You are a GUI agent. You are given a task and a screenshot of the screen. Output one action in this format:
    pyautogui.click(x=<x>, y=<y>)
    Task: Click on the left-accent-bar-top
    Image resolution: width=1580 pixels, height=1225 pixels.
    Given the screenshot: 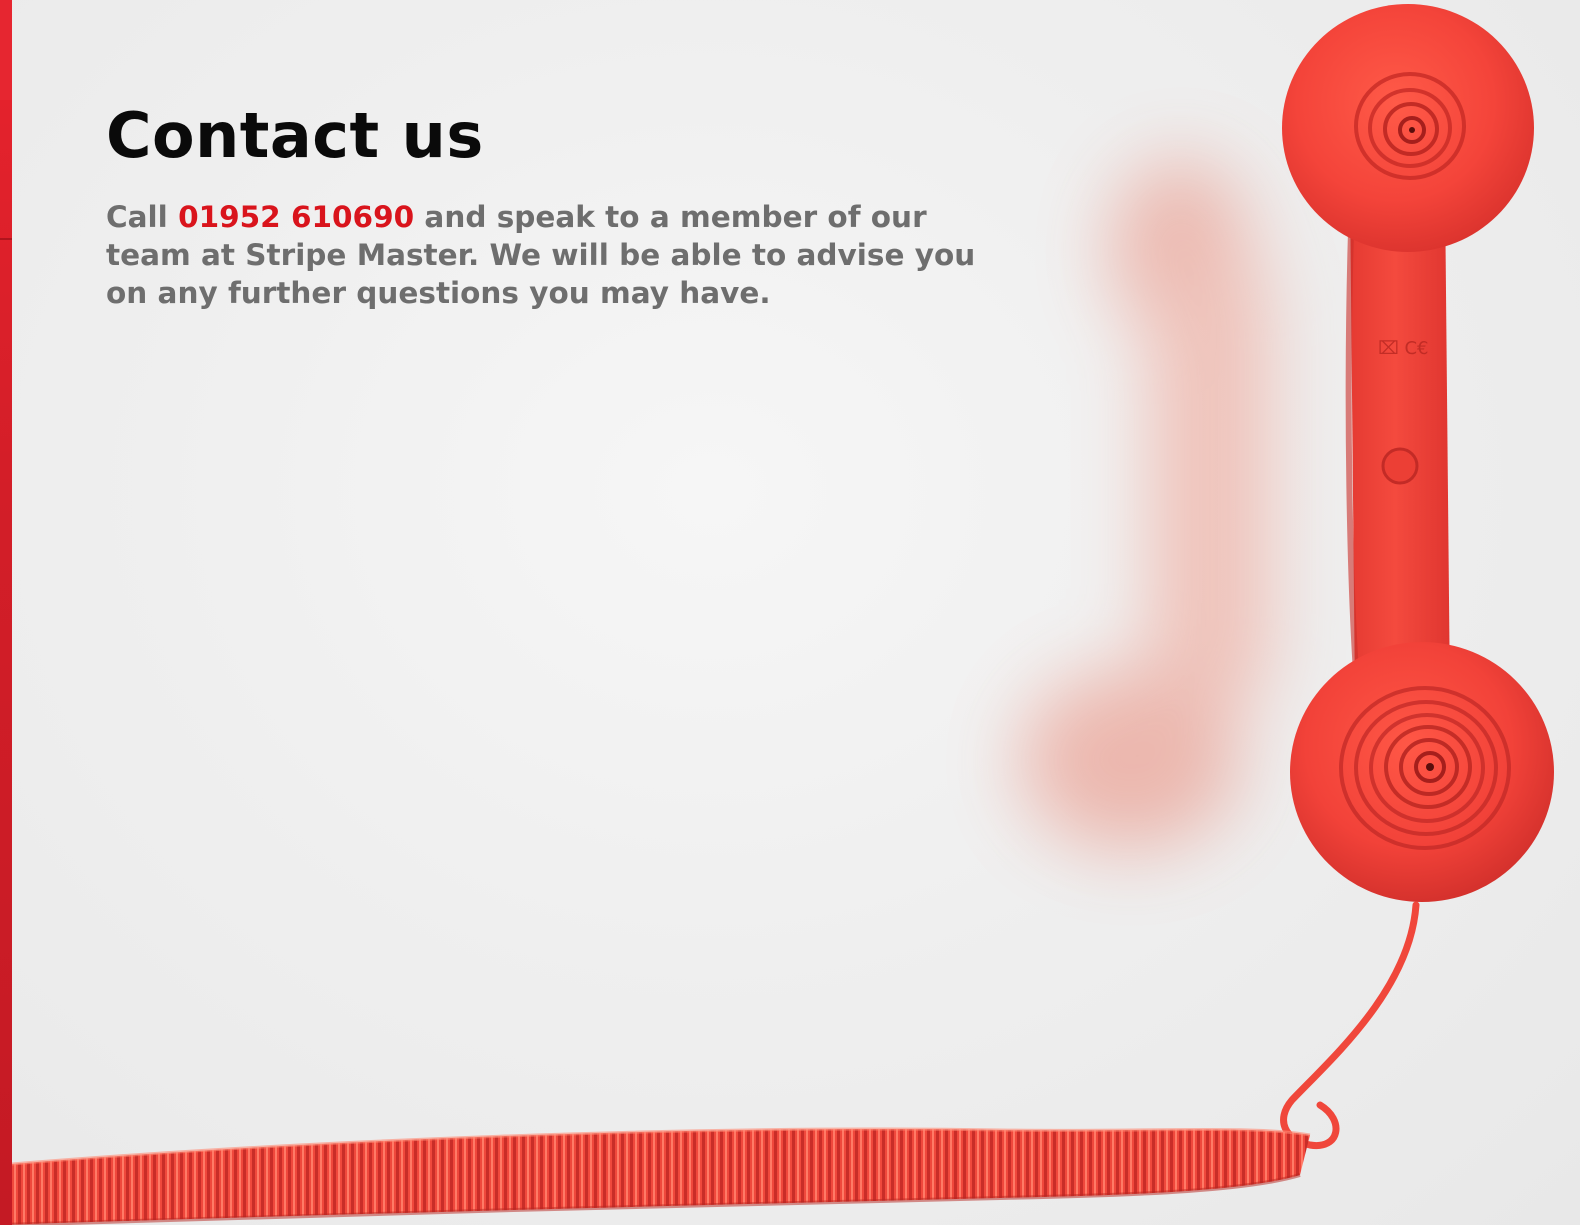 What is the action you would take?
    pyautogui.click(x=6, y=50)
    